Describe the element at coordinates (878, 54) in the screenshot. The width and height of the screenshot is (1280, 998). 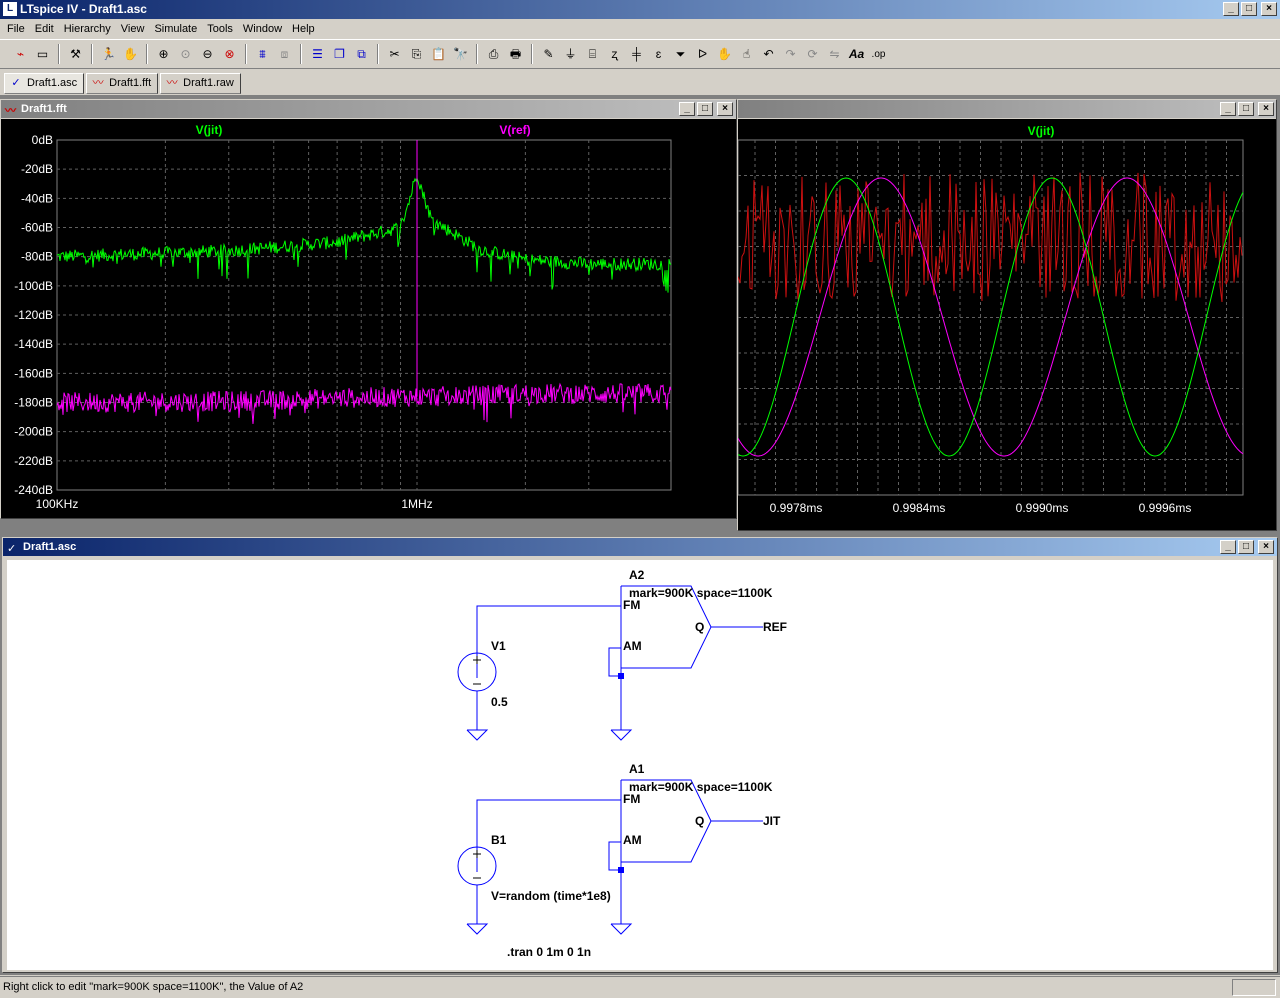
I see `spice-directive-icon: .op` at that location.